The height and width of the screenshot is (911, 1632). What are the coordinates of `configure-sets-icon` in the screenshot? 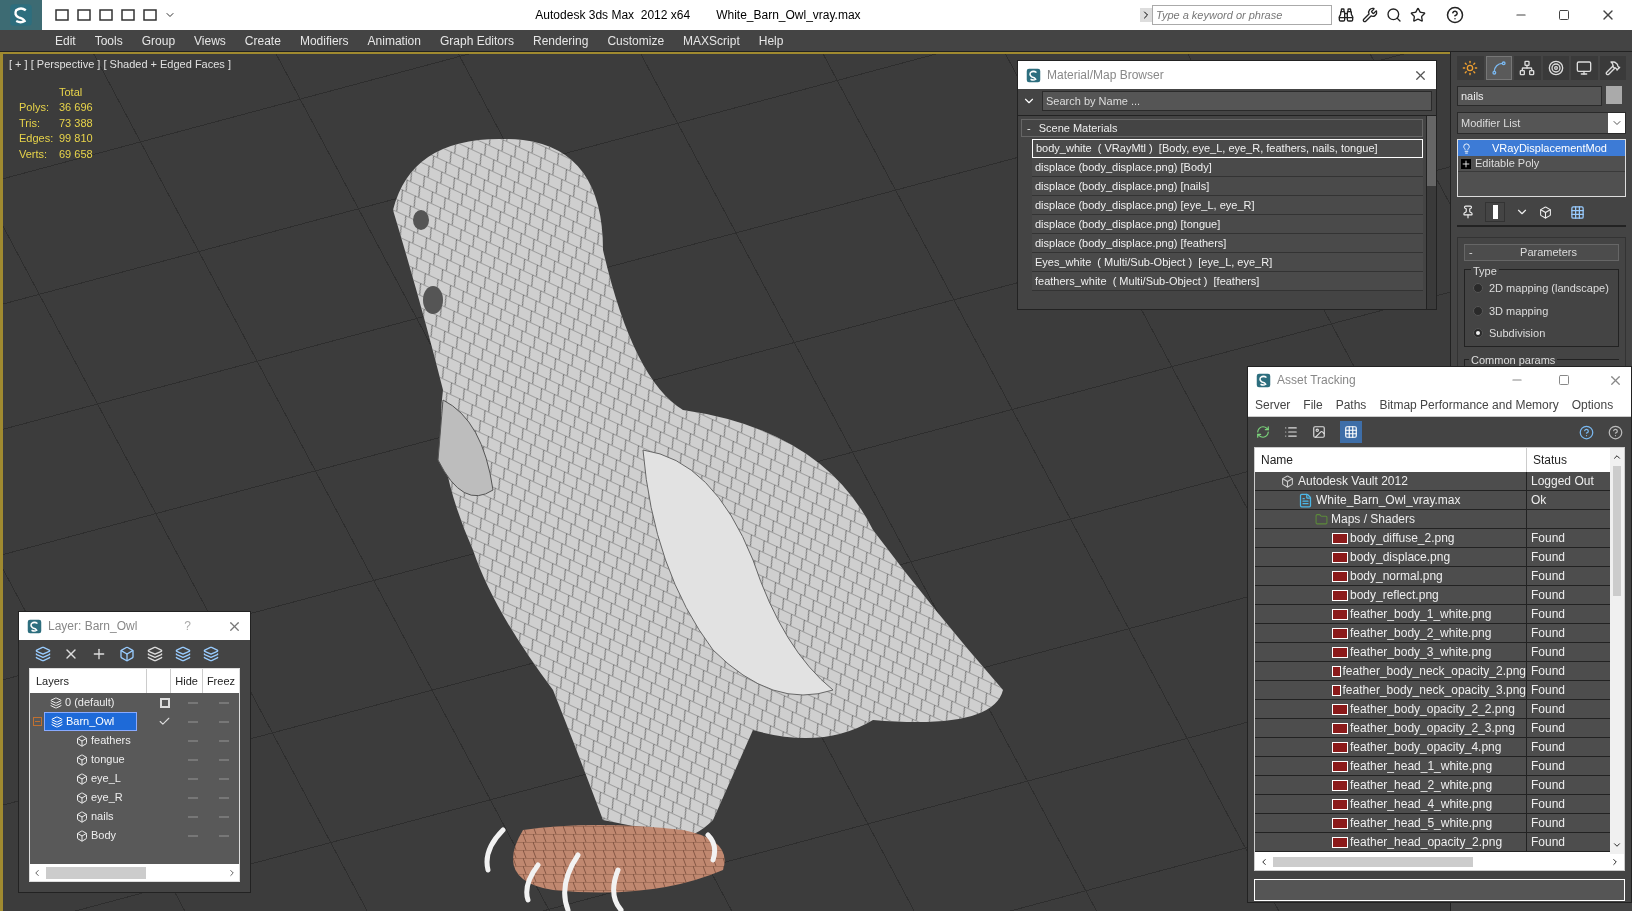 It's located at (1577, 212).